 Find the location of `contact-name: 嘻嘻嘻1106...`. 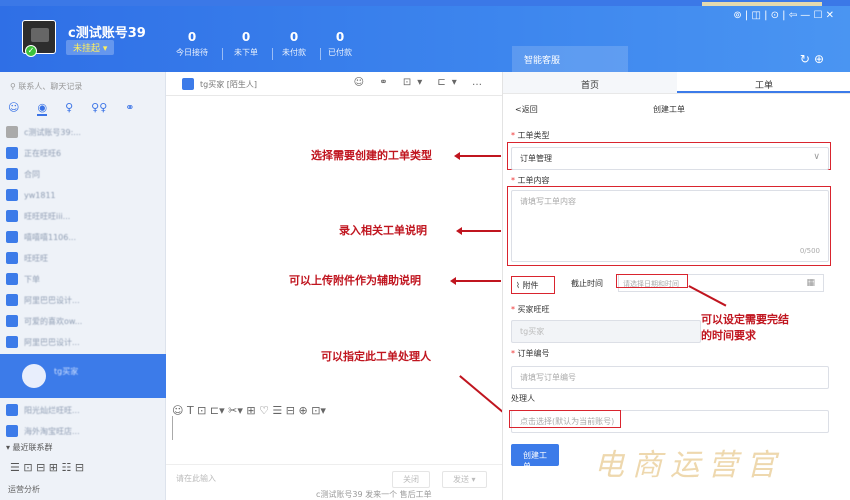

contact-name: 嘻嘻嘻1106... is located at coordinates (50, 237).